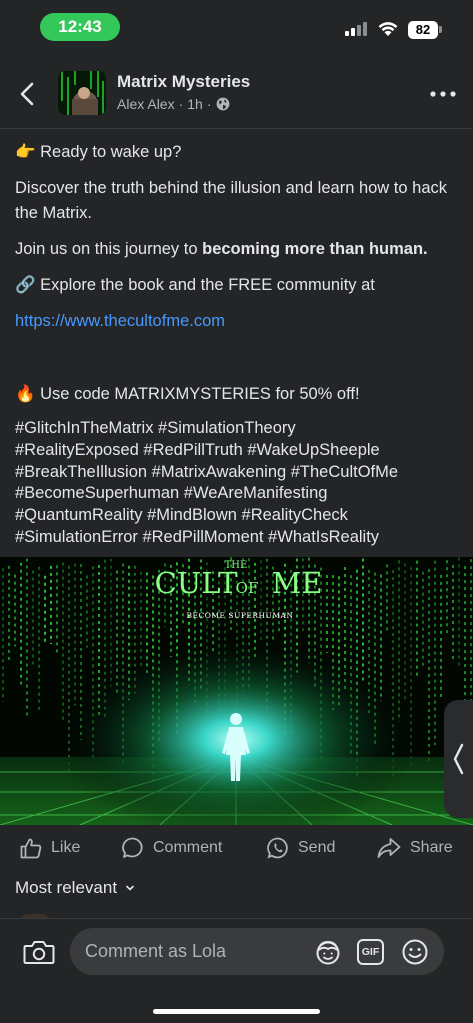 This screenshot has height=1023, width=473. Describe the element at coordinates (130, 888) in the screenshot. I see `chevron-down-icon` at that location.